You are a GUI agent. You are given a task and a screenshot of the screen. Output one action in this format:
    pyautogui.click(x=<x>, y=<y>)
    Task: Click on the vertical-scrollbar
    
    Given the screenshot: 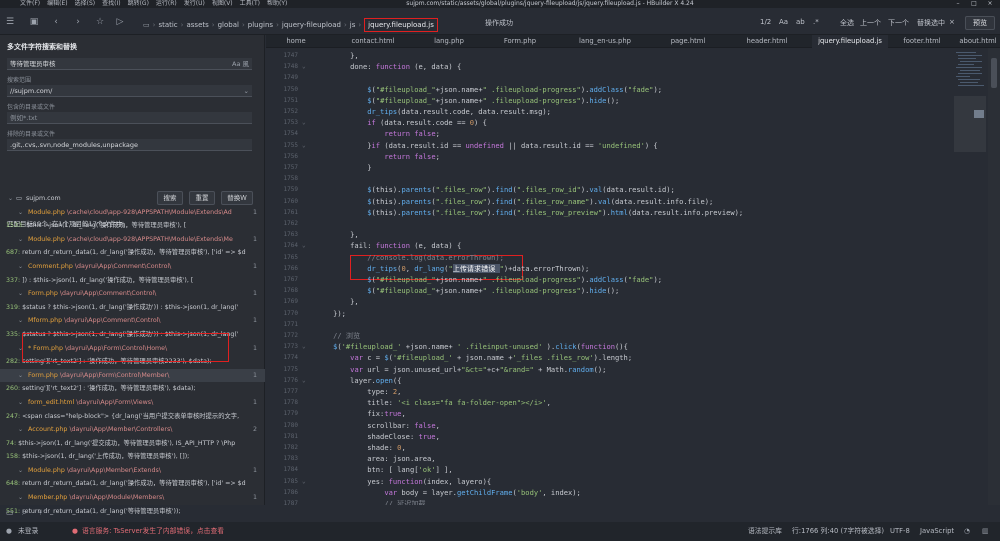 What is the action you would take?
    pyautogui.click(x=994, y=276)
    